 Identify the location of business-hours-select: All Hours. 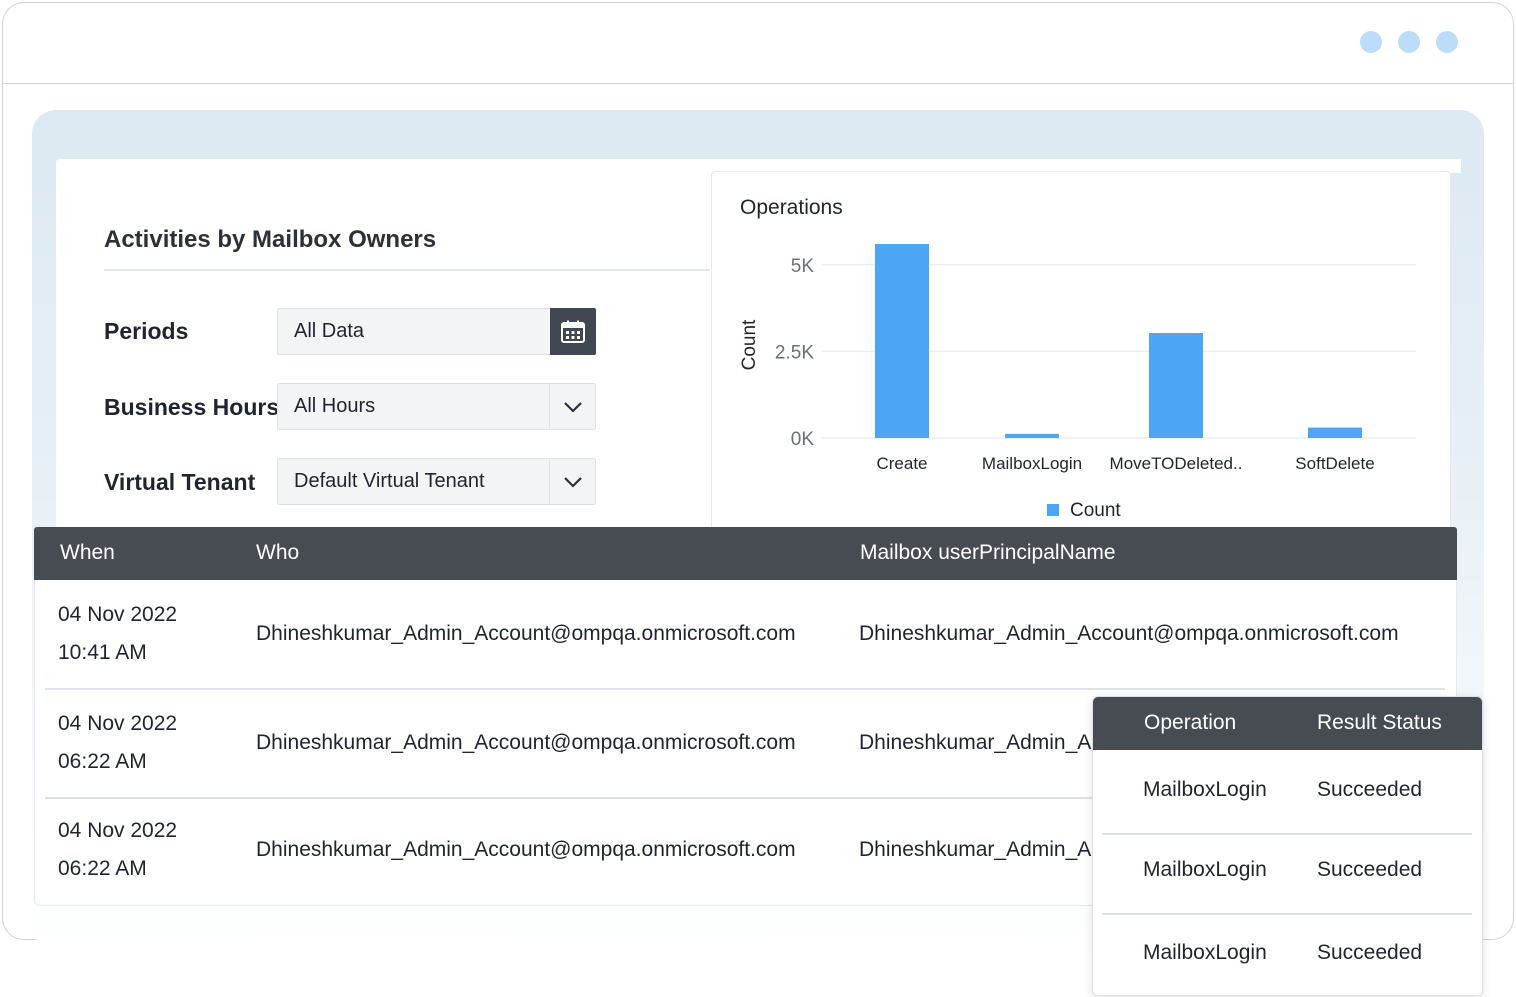
(436, 406).